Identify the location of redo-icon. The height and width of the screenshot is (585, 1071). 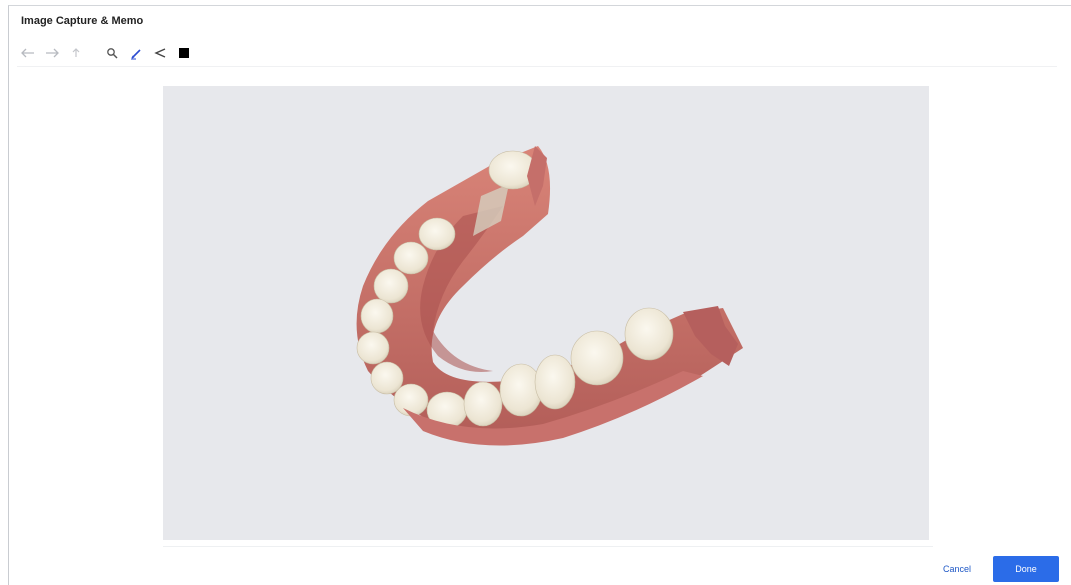
(52, 53).